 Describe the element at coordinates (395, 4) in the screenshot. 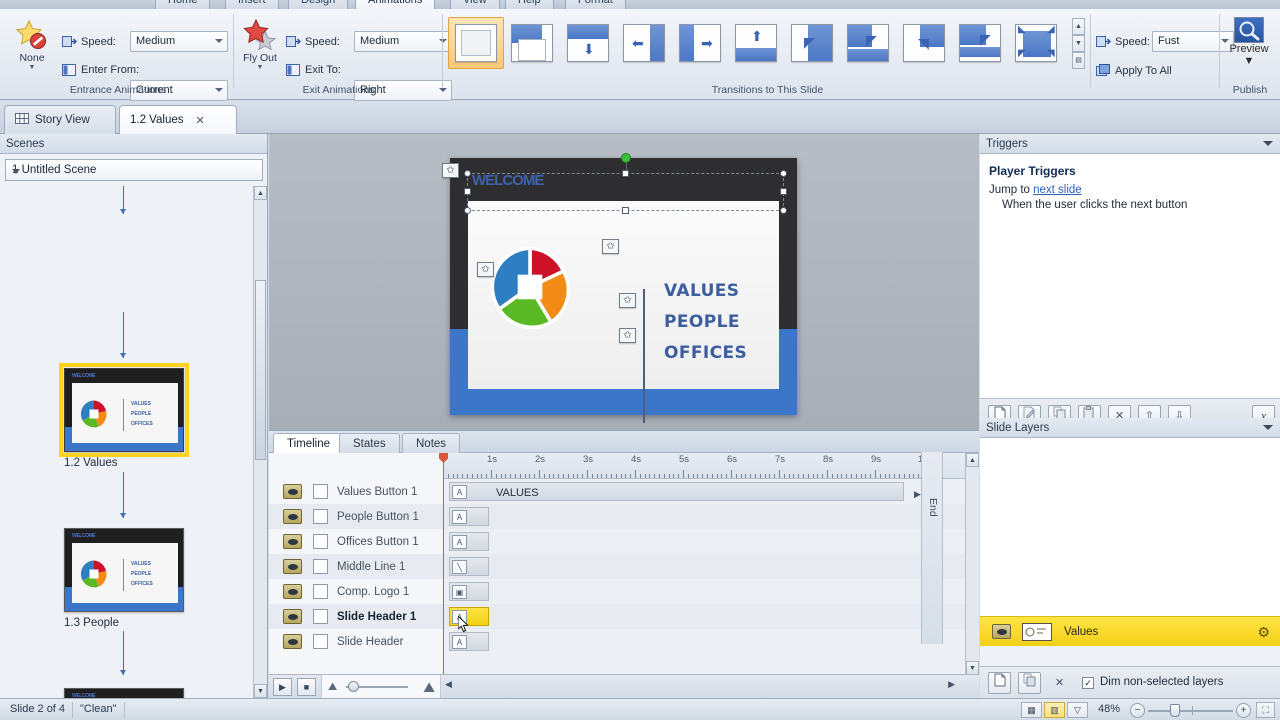

I see `ribbon-tab-animations: Animations` at that location.